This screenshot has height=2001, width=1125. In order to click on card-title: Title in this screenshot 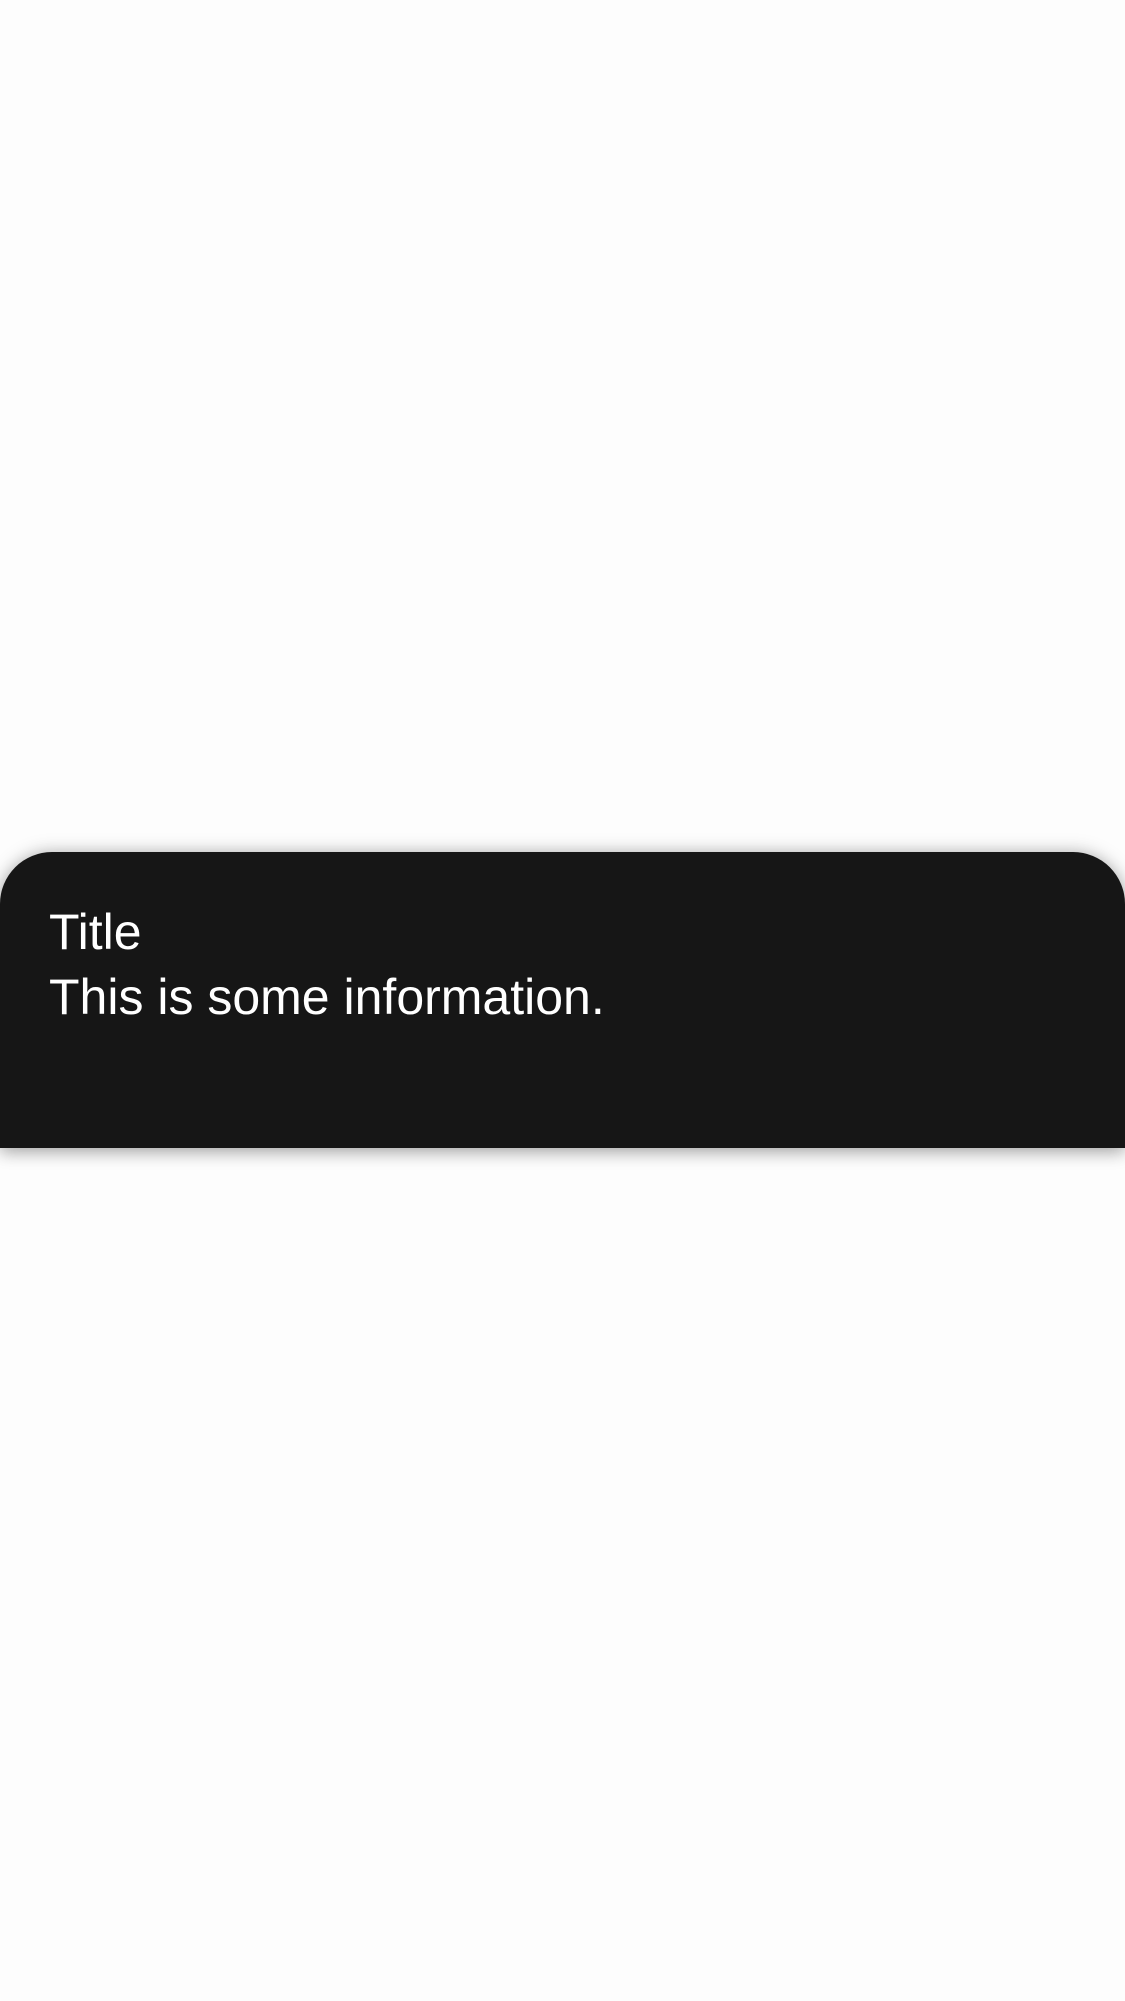, I will do `click(95, 932)`.